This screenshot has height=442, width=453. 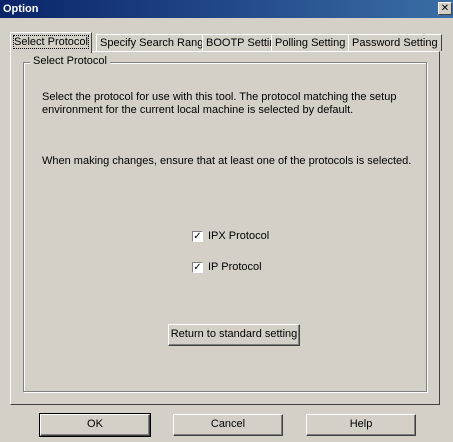 What do you see at coordinates (51, 42) in the screenshot?
I see `tab-select-protocol: Select Protocol` at bounding box center [51, 42].